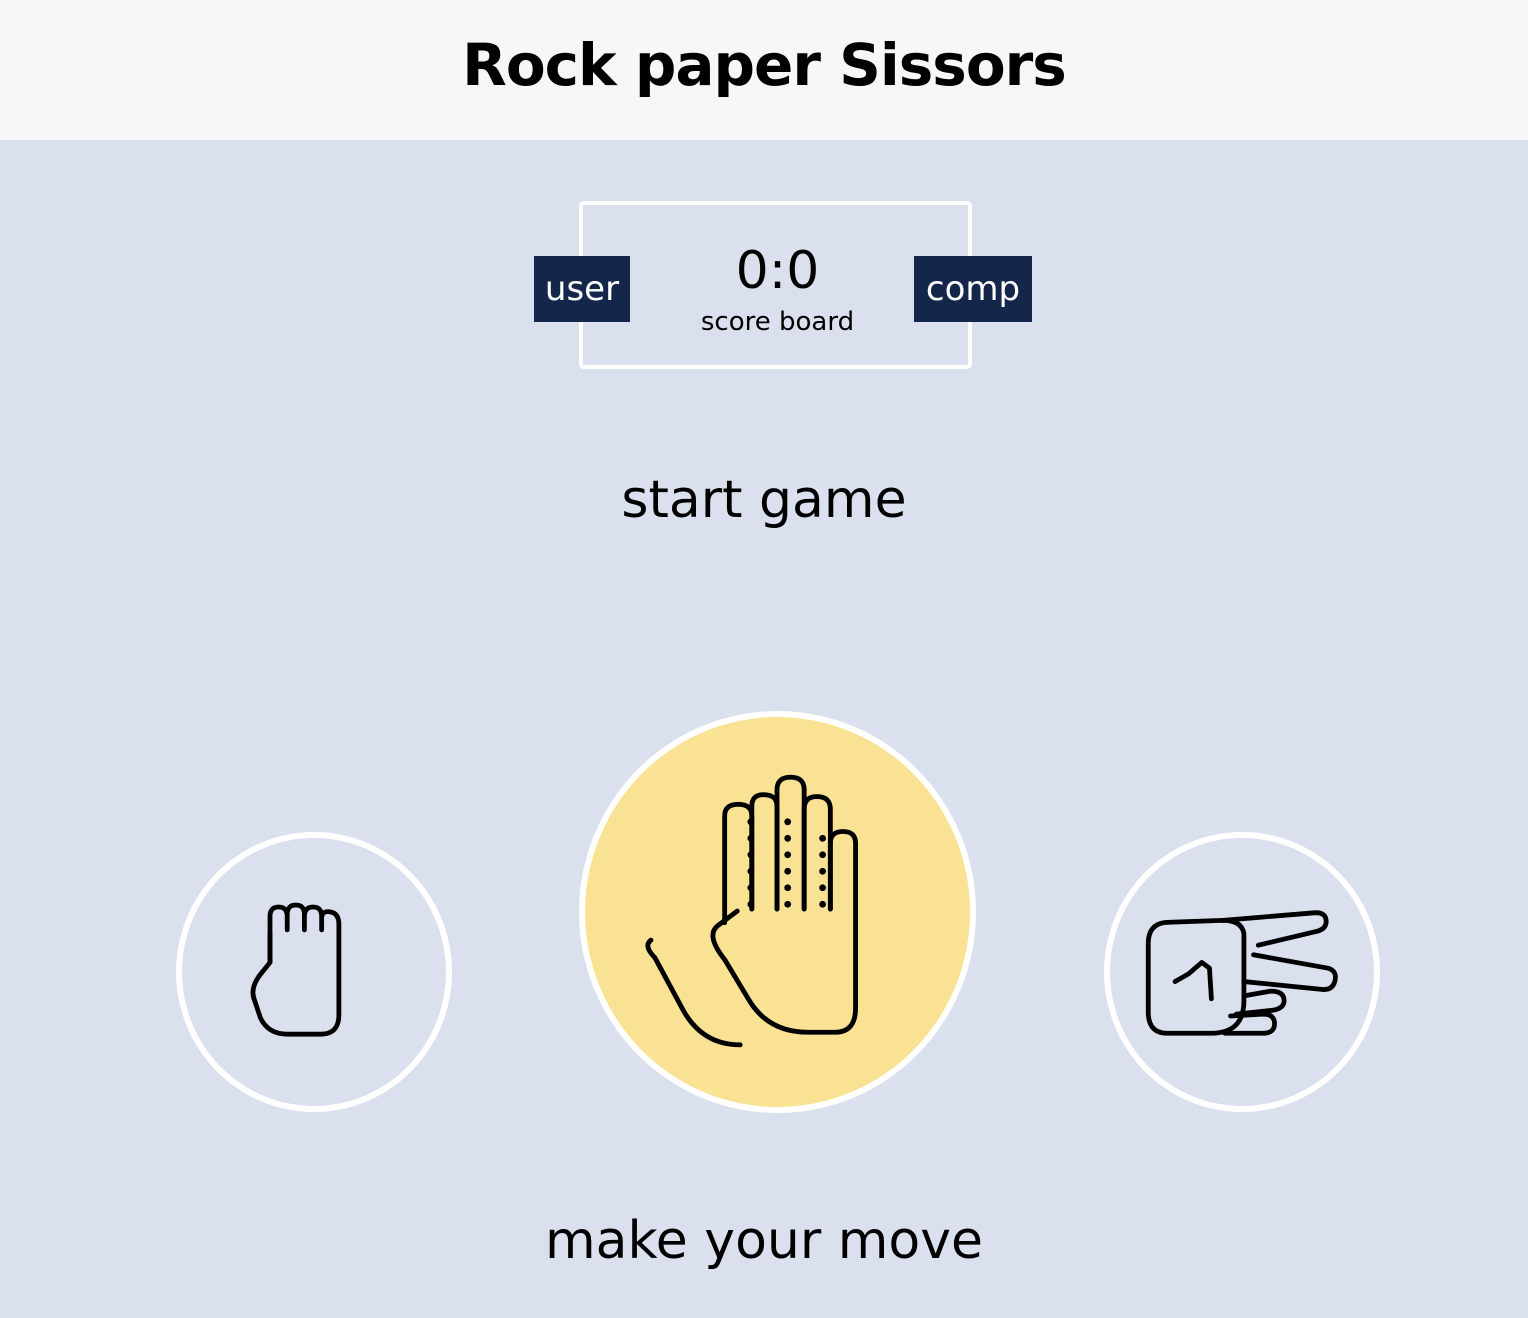 The image size is (1528, 1318). I want to click on rock-choice-button, so click(314, 972).